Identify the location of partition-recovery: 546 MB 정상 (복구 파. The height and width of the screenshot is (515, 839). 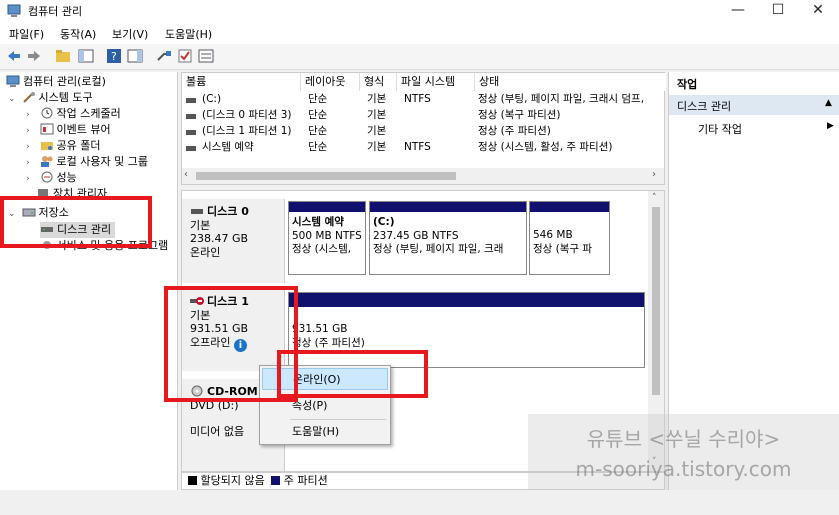
(569, 238).